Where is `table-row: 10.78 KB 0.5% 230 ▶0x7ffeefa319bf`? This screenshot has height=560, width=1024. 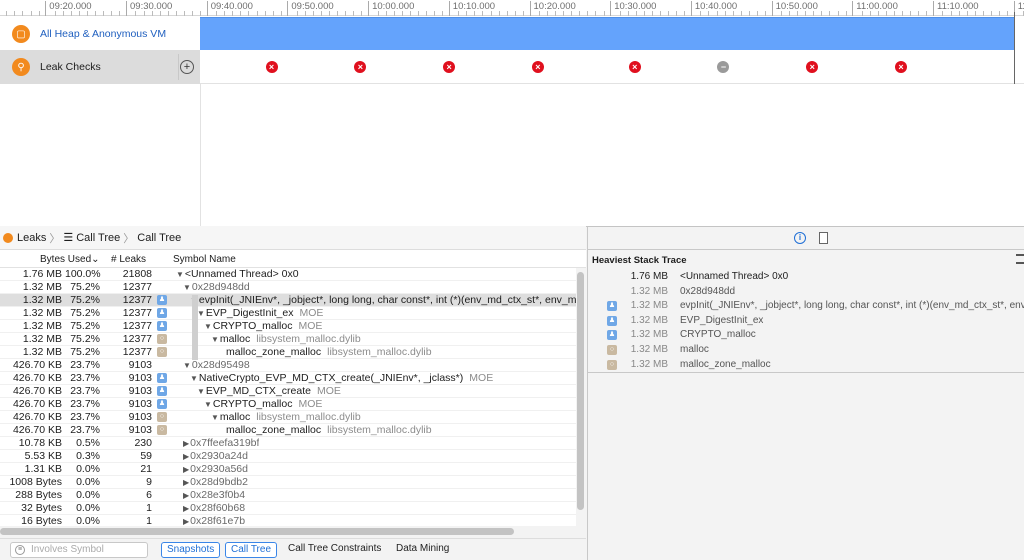
table-row: 10.78 KB 0.5% 230 ▶0x7ffeefa319bf is located at coordinates (288, 443).